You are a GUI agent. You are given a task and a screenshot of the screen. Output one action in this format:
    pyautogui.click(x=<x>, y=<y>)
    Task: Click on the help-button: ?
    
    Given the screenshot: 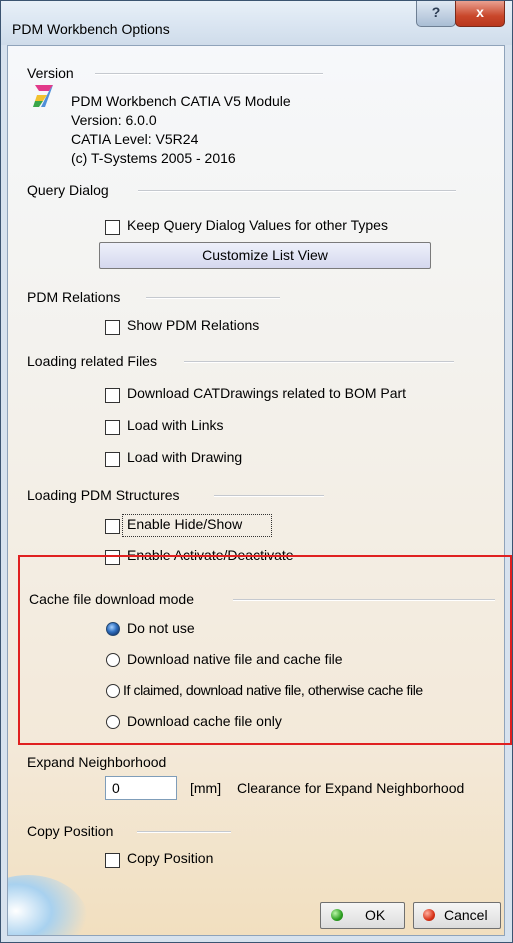 What is the action you would take?
    pyautogui.click(x=436, y=14)
    